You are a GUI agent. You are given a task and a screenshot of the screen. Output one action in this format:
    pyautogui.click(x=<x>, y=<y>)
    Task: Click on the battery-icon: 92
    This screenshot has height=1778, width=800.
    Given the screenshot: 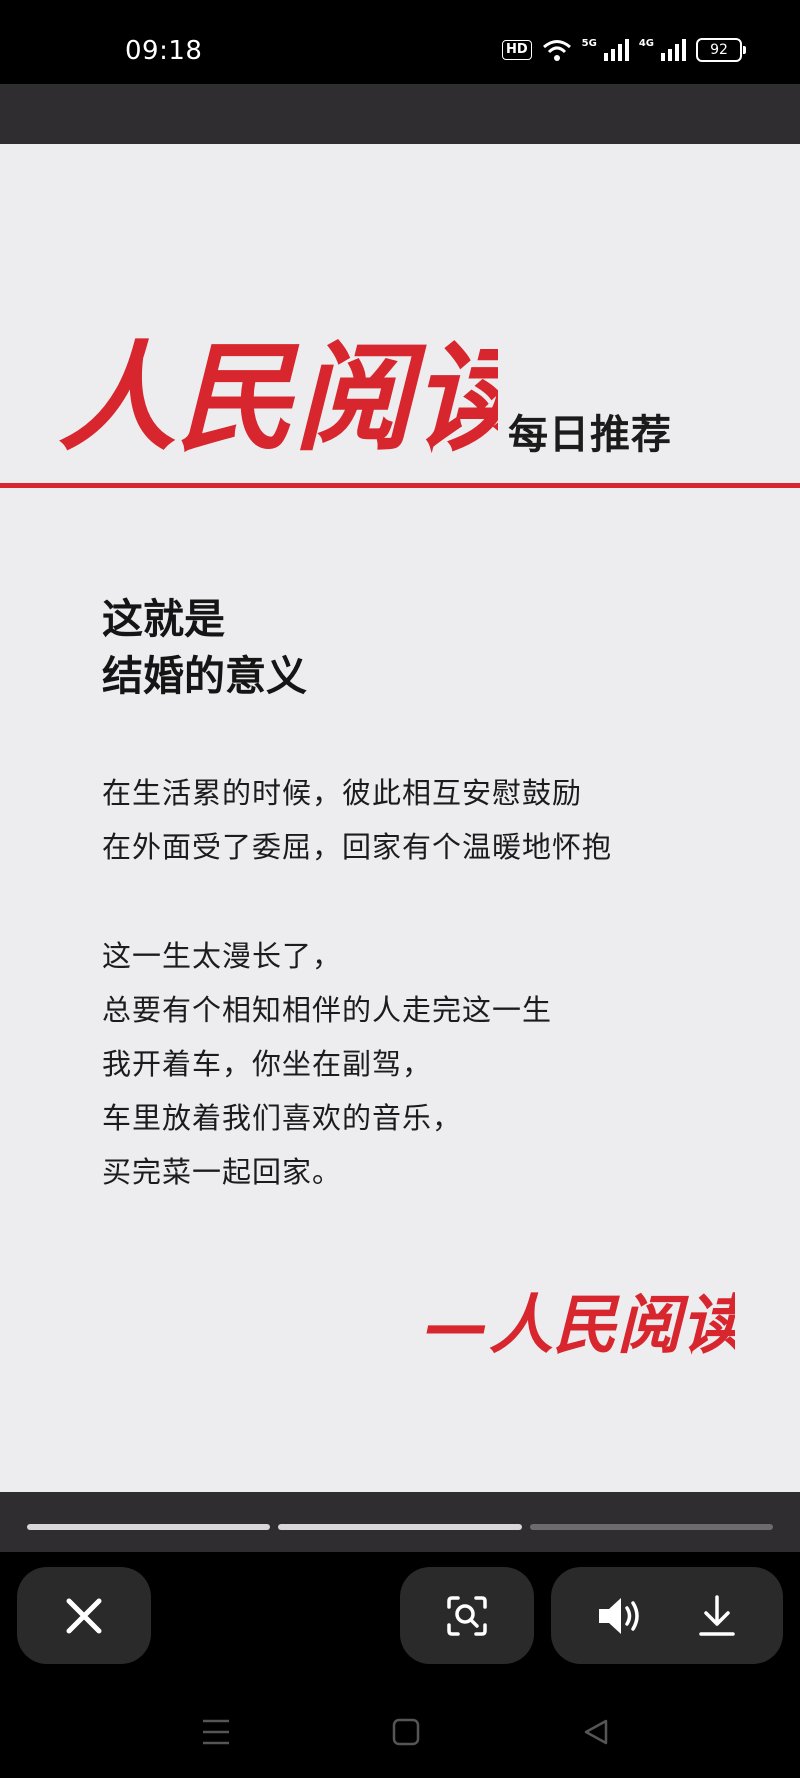 What is the action you would take?
    pyautogui.click(x=721, y=50)
    